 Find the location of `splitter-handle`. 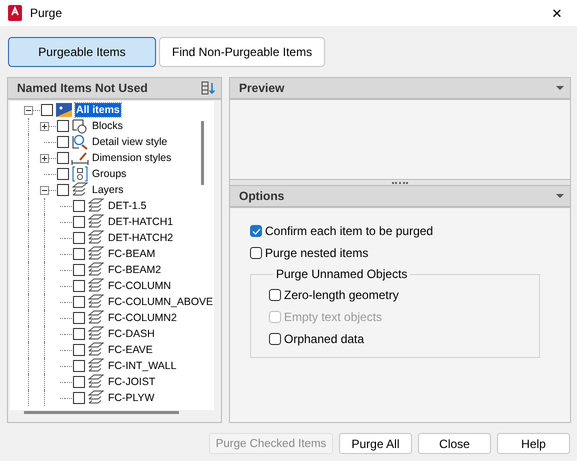

splitter-handle is located at coordinates (400, 182).